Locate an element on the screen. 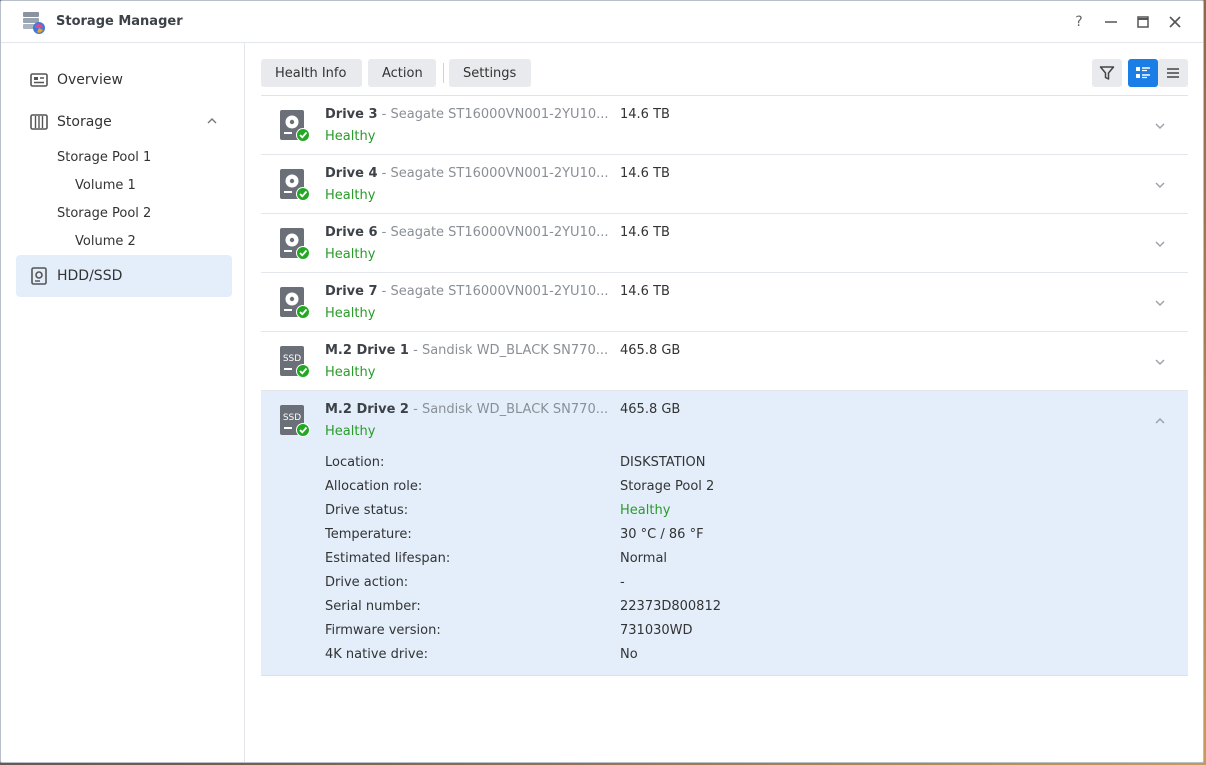 The image size is (1206, 765). drive-name: Drive 6 is located at coordinates (351, 232).